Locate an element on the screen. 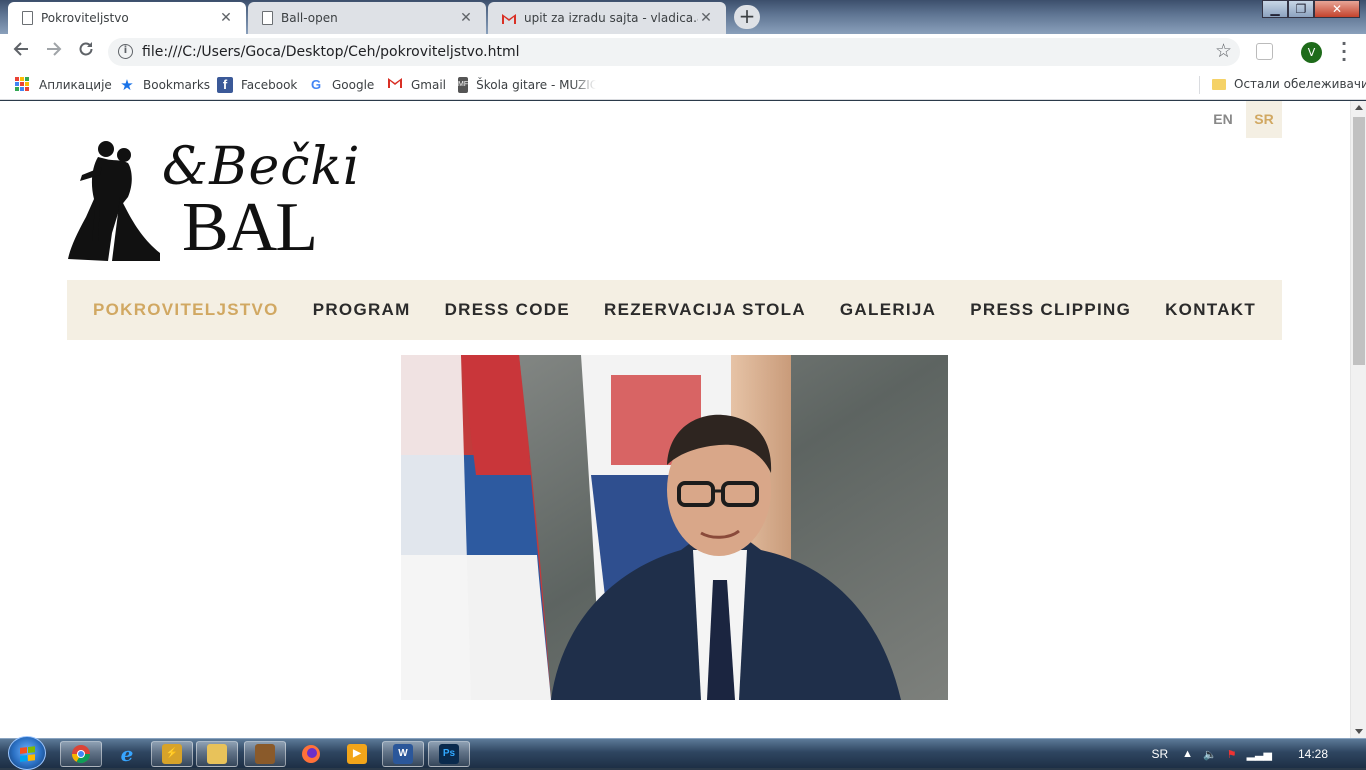  taskbar-media-player: ▶ is located at coordinates (357, 754).